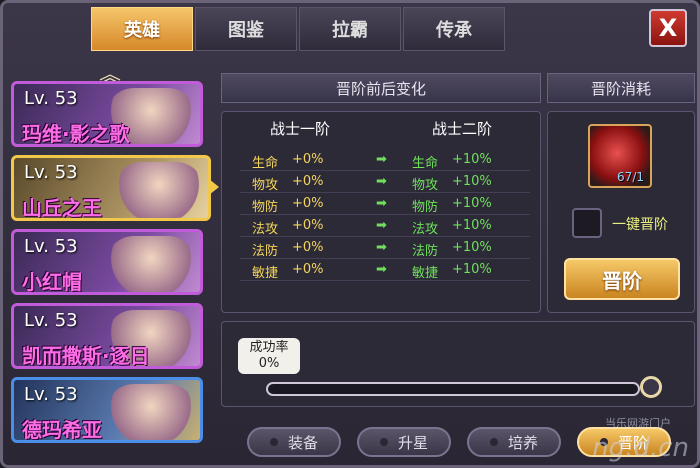  I want to click on stat-name-before: 法攻, so click(265, 229).